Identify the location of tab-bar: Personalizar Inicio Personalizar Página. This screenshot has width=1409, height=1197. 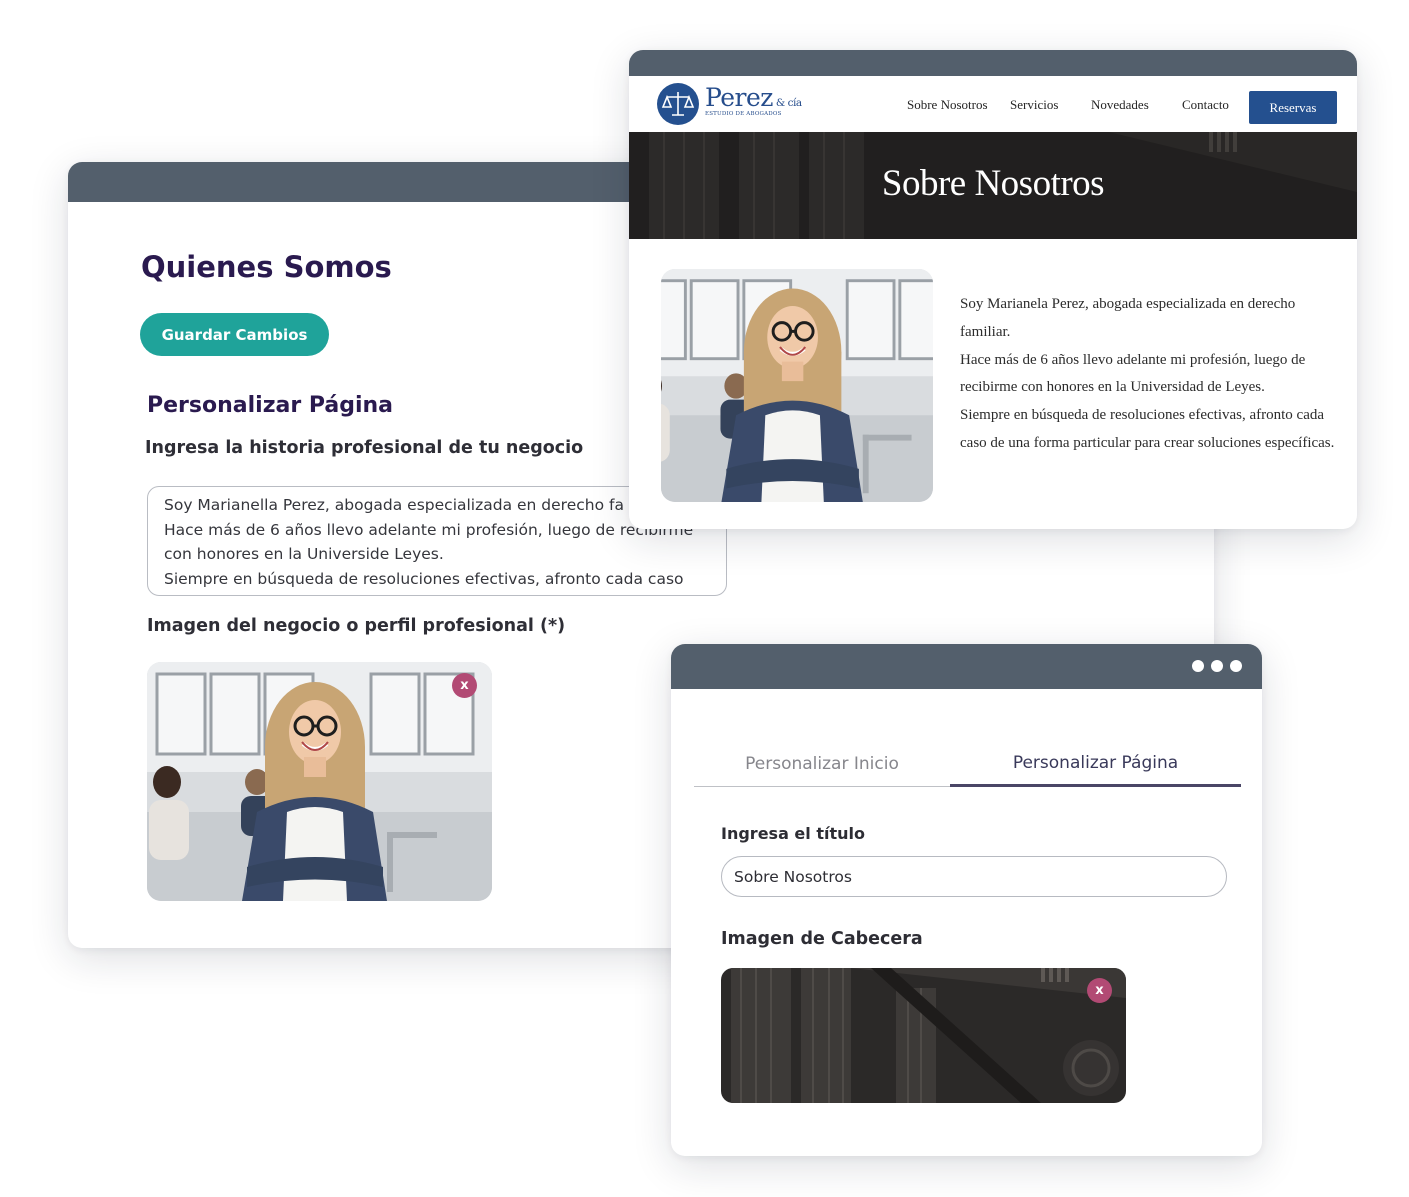
(967, 764).